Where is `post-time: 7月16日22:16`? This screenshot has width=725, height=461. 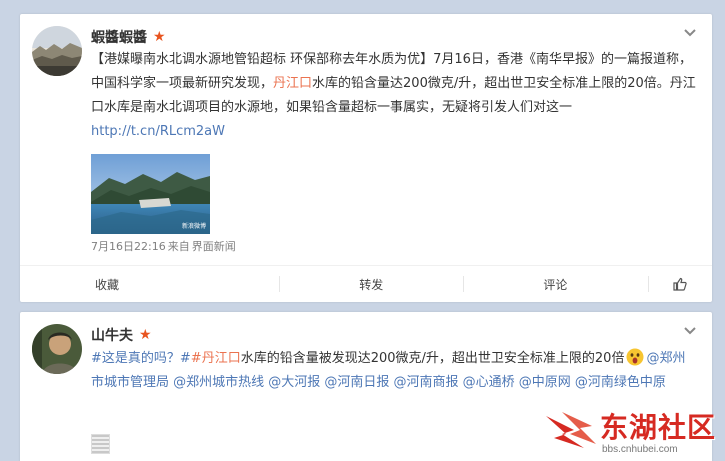
post-time: 7月16日22:16 is located at coordinates (128, 246).